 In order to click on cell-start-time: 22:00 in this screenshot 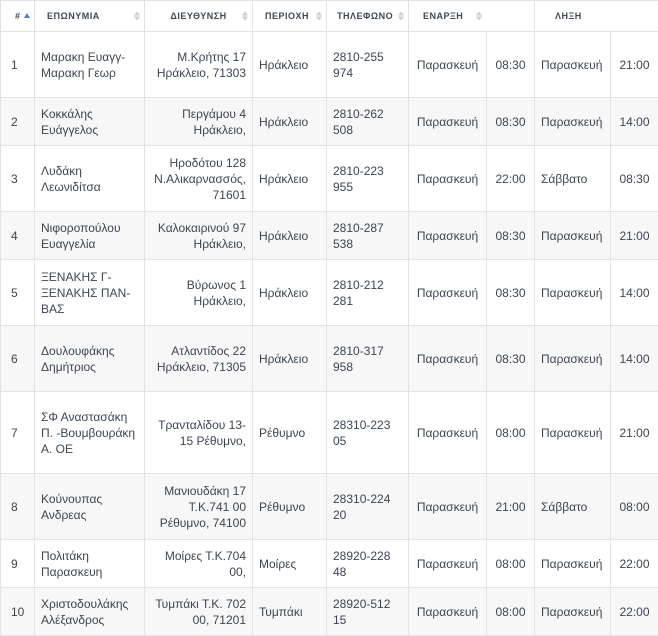, I will do `click(511, 179)`.